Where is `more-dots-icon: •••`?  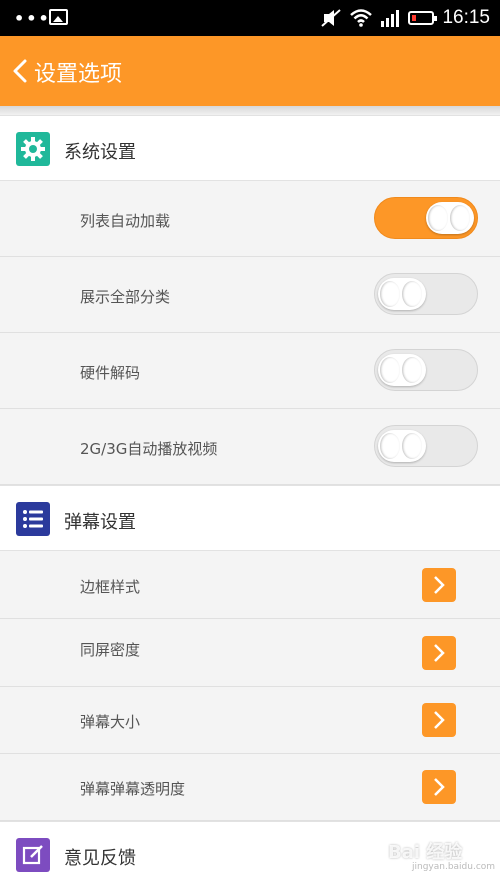
more-dots-icon: ••• is located at coordinates (32, 18).